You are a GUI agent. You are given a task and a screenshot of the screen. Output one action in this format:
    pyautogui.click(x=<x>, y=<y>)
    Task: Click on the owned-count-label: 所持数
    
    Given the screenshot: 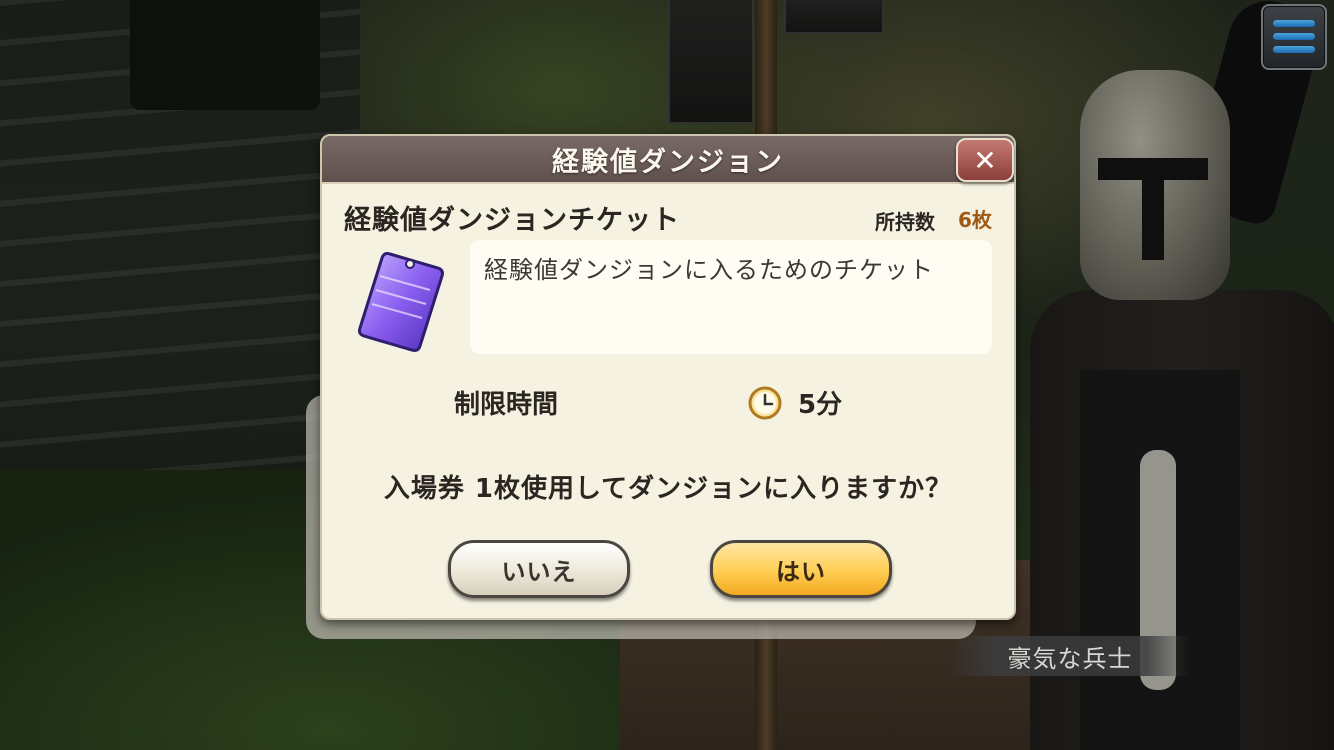 What is the action you would take?
    pyautogui.click(x=905, y=222)
    